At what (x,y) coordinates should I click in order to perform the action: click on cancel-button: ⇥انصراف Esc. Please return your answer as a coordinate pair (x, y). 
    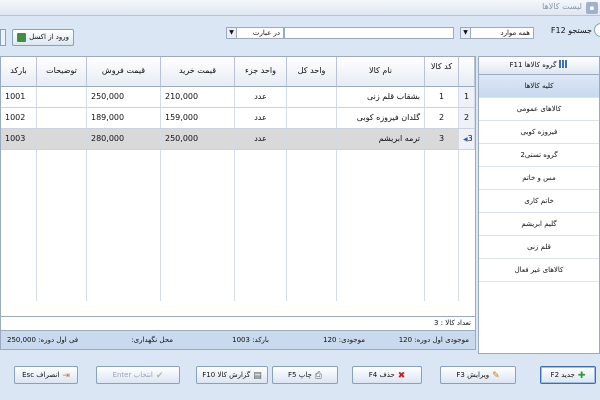
    Looking at the image, I should click on (46, 375).